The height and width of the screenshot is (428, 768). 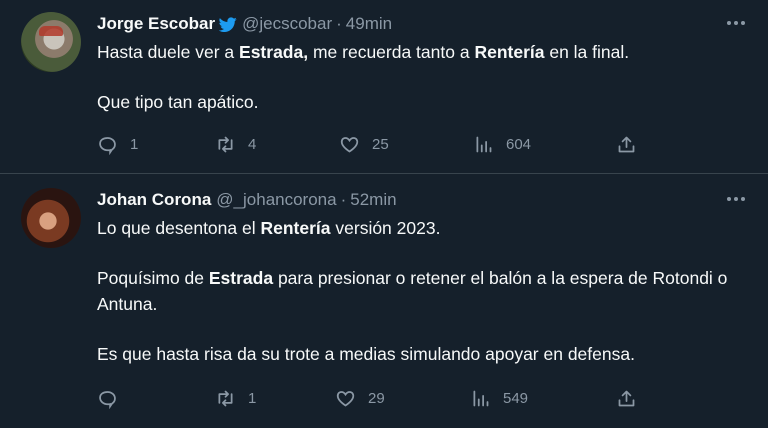 What do you see at coordinates (391, 52) in the screenshot?
I see `text-run: me recuerda tanto a` at bounding box center [391, 52].